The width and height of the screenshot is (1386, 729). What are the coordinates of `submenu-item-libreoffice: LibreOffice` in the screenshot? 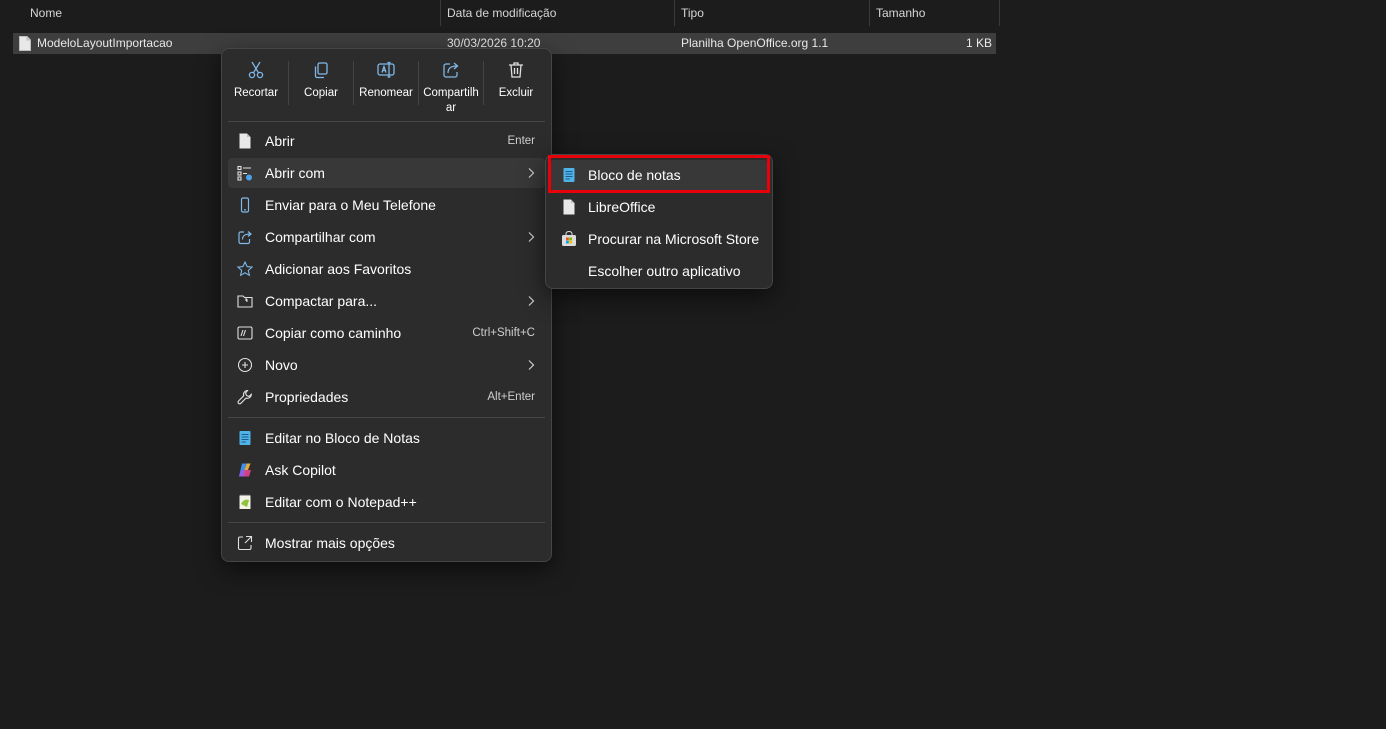 It's located at (659, 207).